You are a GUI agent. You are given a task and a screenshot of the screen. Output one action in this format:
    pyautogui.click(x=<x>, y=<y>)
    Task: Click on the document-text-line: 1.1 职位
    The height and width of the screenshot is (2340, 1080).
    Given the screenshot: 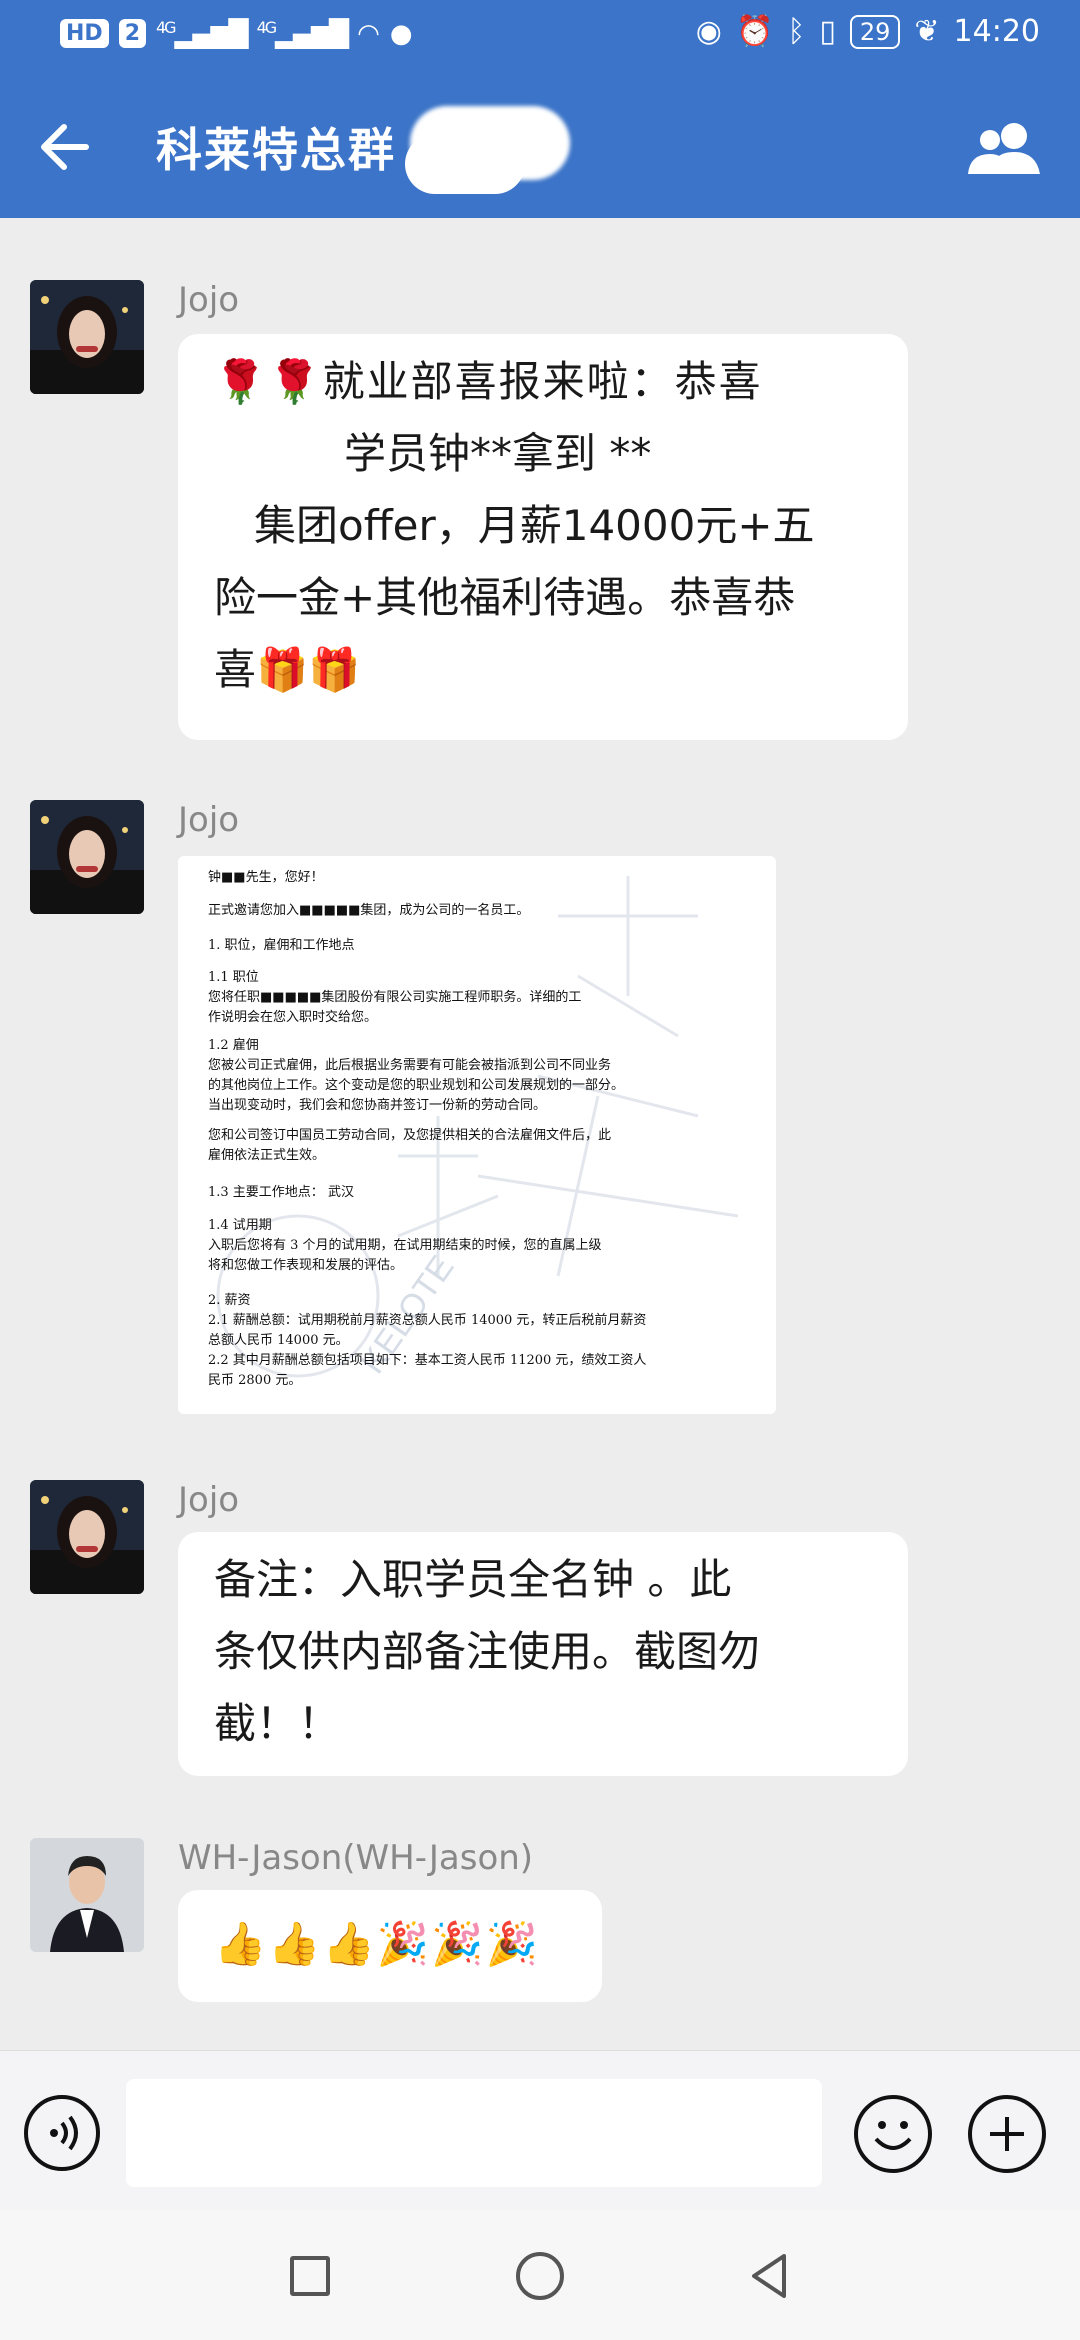 What is the action you would take?
    pyautogui.click(x=233, y=977)
    